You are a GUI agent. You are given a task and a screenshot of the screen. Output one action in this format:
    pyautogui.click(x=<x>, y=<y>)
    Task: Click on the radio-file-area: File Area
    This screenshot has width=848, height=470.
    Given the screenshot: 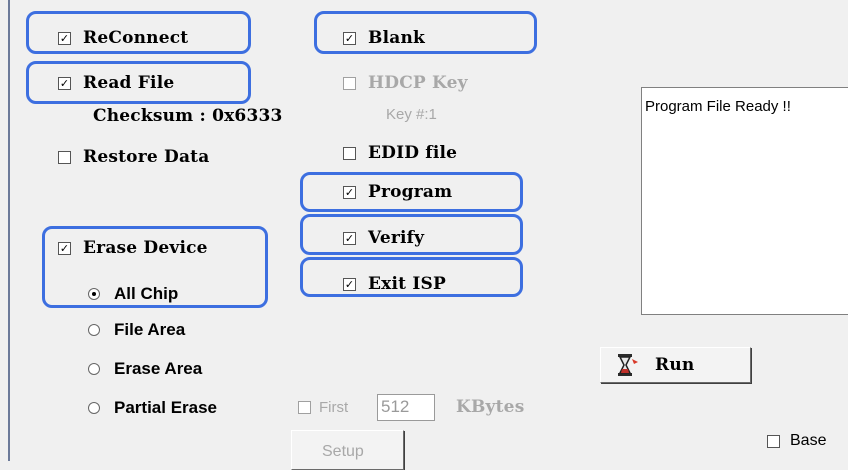 What is the action you would take?
    pyautogui.click(x=136, y=330)
    